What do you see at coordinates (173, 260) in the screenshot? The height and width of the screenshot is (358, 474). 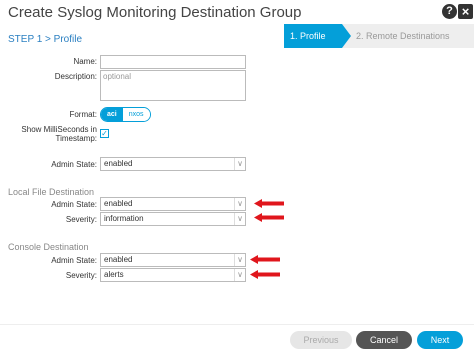 I see `console-admin-state-select: enabled ∨` at bounding box center [173, 260].